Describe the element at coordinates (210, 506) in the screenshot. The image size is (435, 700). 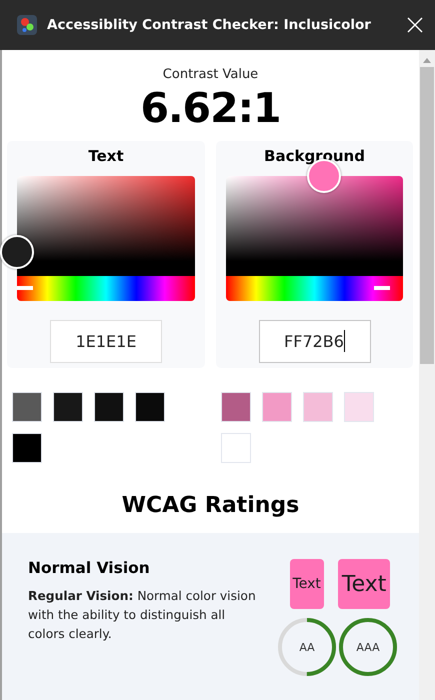
I see `section-heading: WCAG Ratings` at that location.